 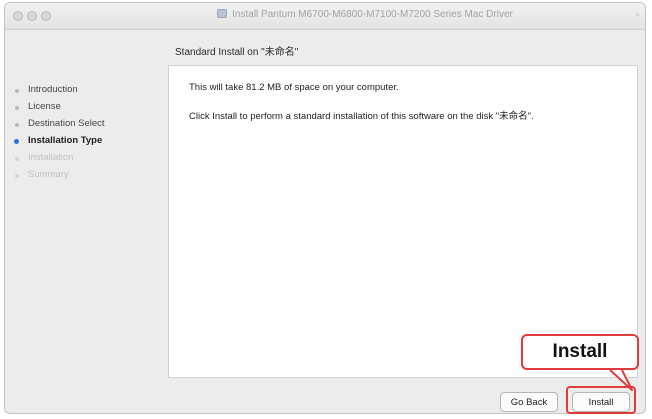 What do you see at coordinates (621, 380) in the screenshot?
I see `callout-arrow` at bounding box center [621, 380].